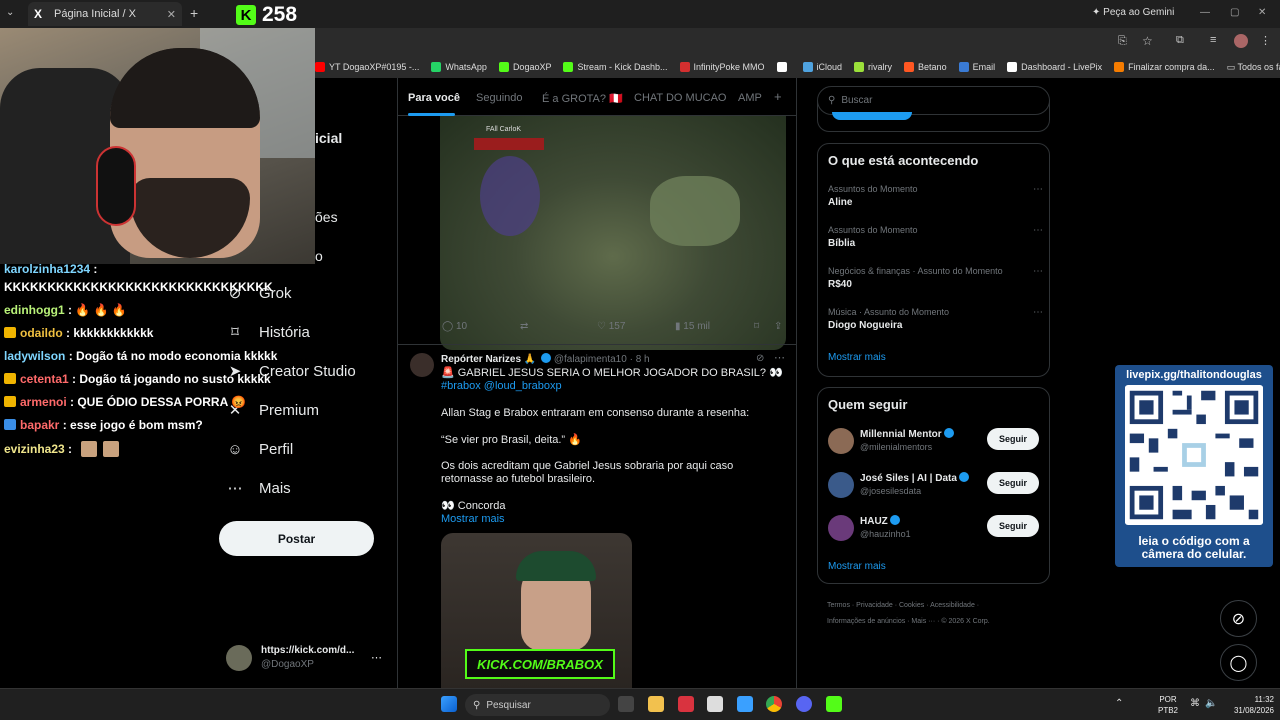  What do you see at coordinates (935, 528) in the screenshot?
I see `follow-suggestion: HAUZ @hauzinho1 Seguir` at bounding box center [935, 528].